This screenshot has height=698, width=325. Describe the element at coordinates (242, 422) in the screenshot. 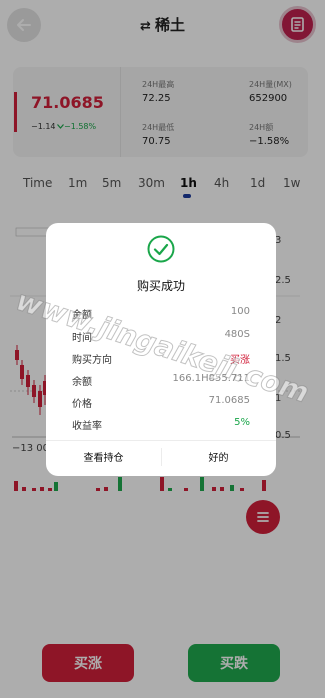

I see `yield-value: 5%` at that location.